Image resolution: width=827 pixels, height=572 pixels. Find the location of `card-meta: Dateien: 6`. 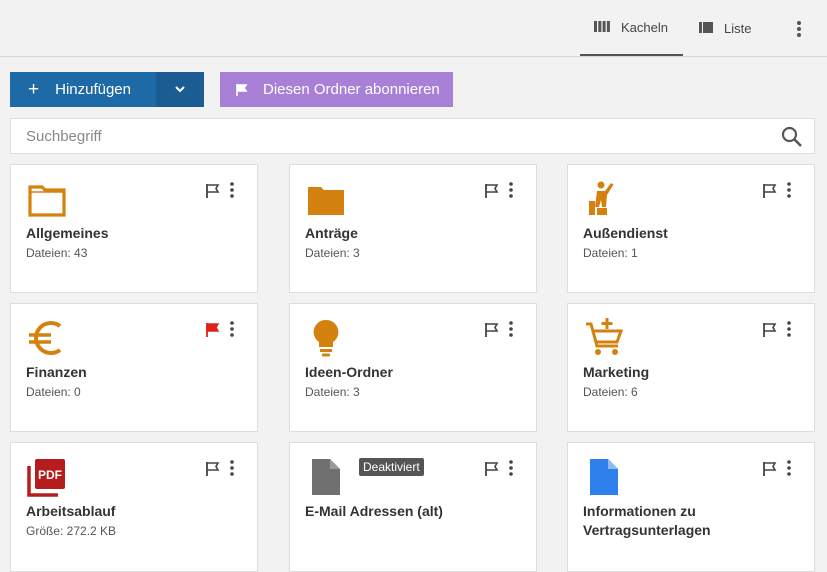

card-meta: Dateien: 6 is located at coordinates (610, 392).